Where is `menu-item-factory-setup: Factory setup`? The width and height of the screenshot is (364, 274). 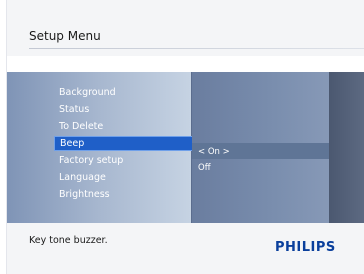 menu-item-factory-setup: Factory setup is located at coordinates (91, 160).